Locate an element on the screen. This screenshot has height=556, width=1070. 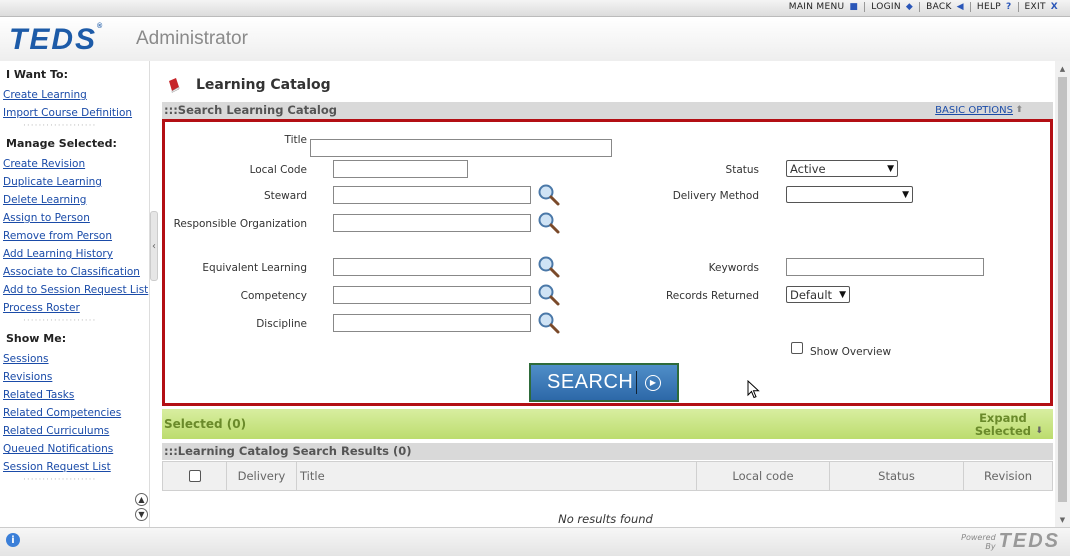
sidebar-scroll-controls: ▲ ▼ is located at coordinates (141, 508).